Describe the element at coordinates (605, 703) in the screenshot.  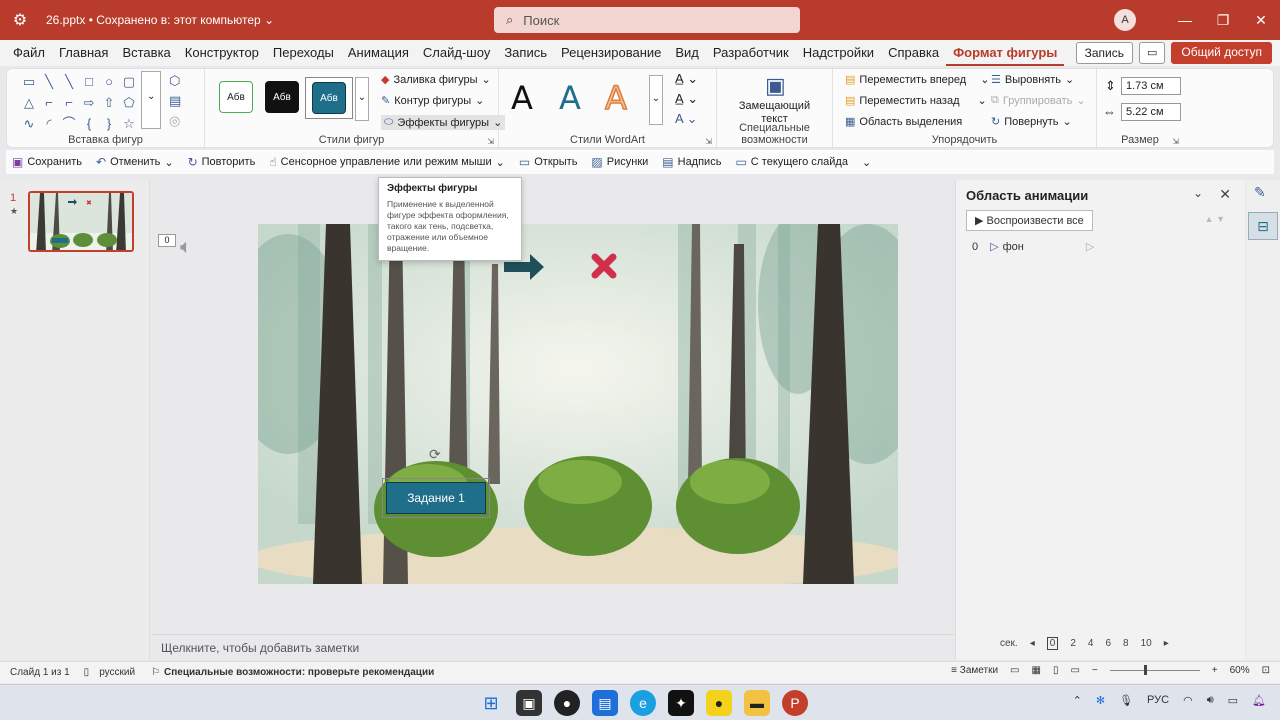
I see `store-icon: ▤` at that location.